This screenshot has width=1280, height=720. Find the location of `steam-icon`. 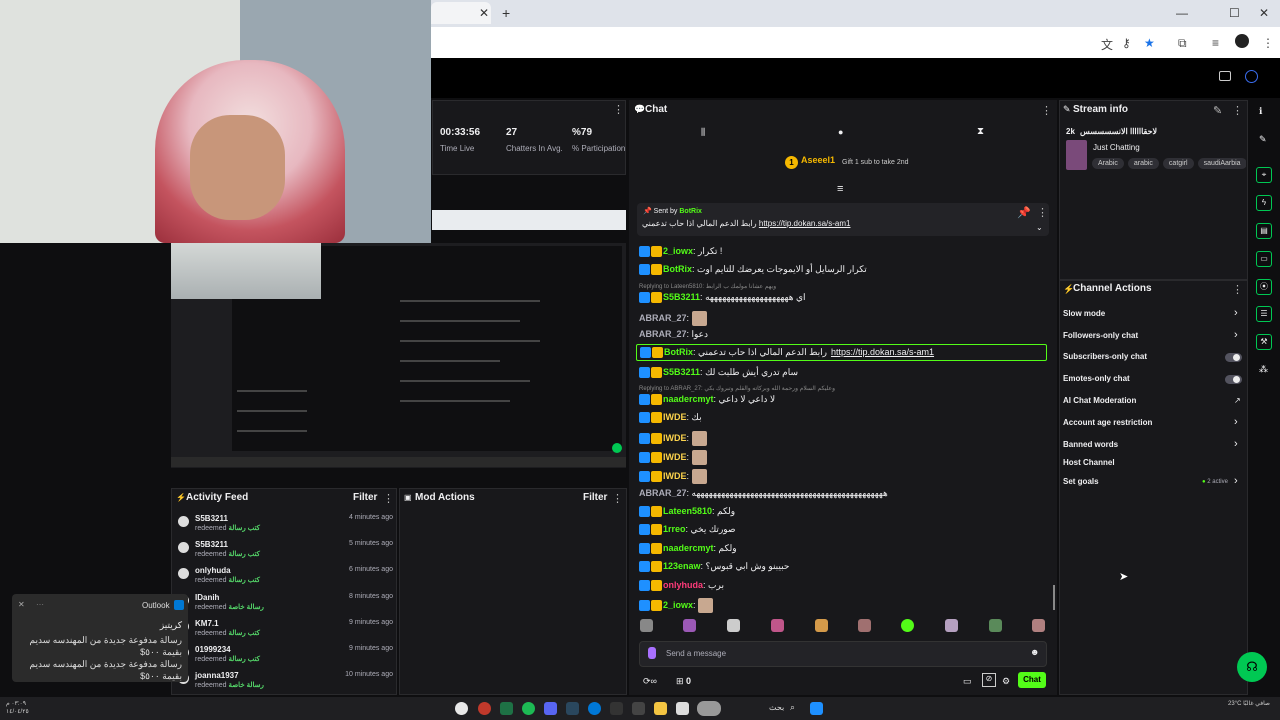

steam-icon is located at coordinates (572, 708).